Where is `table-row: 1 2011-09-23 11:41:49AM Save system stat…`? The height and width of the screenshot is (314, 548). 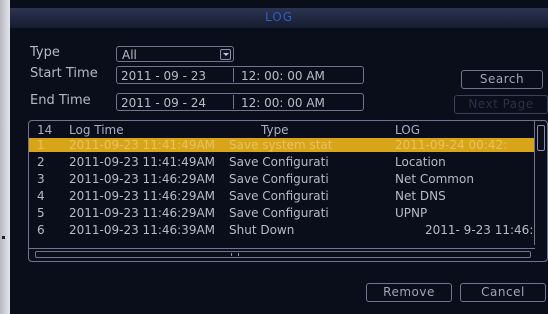
table-row: 1 2011-09-23 11:41:49AM Save system stat… is located at coordinates (282, 145).